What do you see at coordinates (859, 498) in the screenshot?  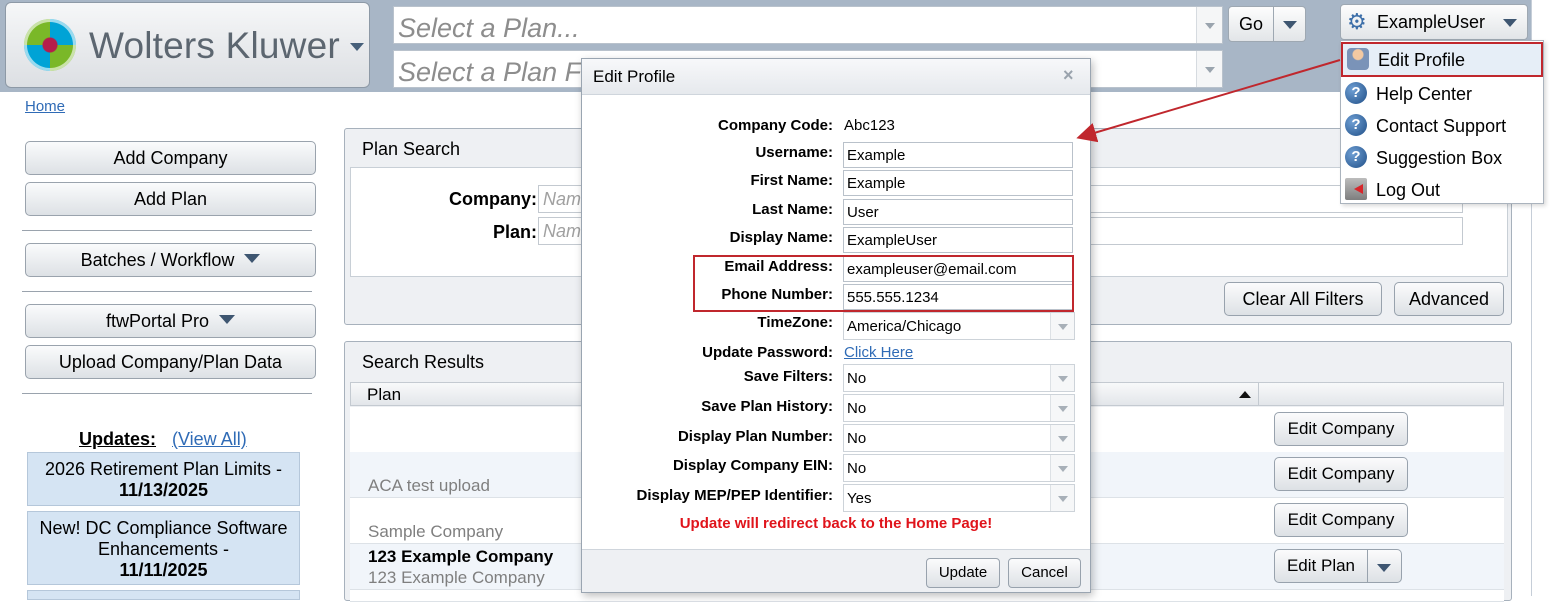 I see `display-mep-value: Yes` at bounding box center [859, 498].